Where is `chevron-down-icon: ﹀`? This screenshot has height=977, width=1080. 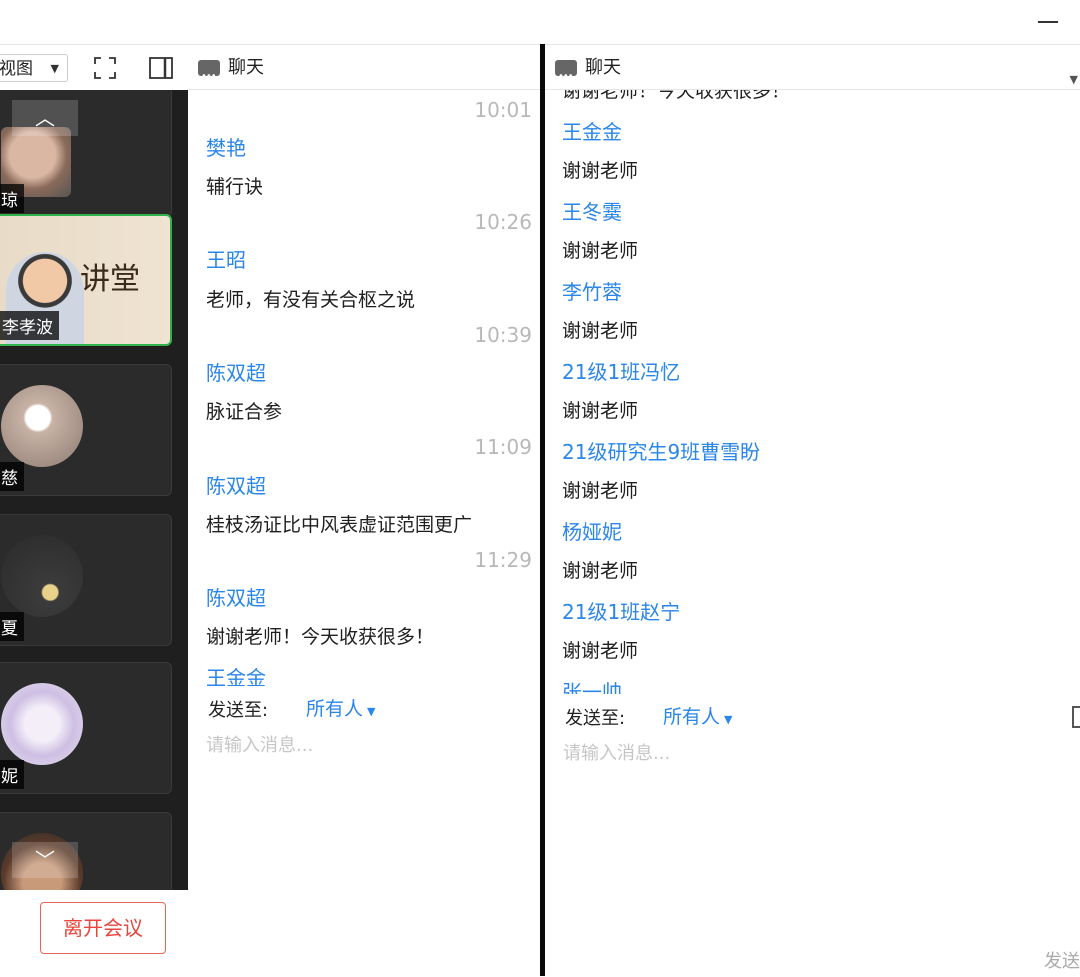 chevron-down-icon: ﹀ is located at coordinates (45, 860).